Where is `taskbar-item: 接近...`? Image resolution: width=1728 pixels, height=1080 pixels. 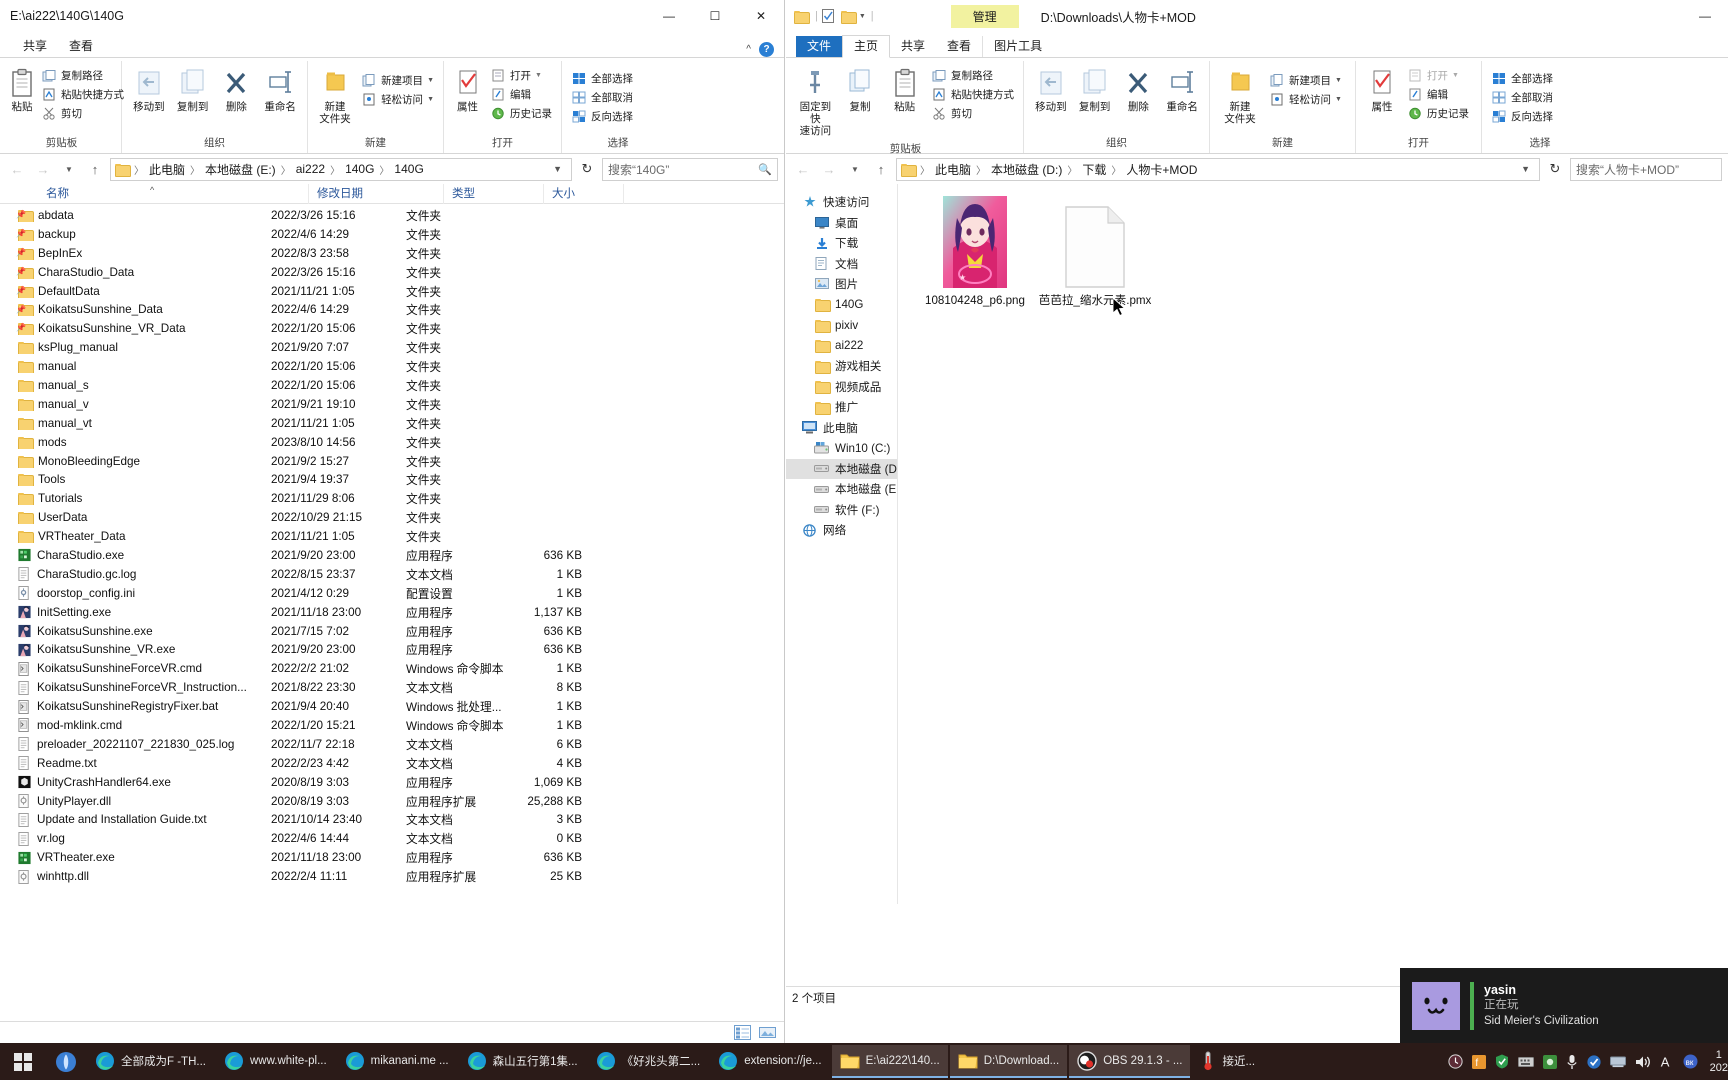
taskbar-item: 接近... is located at coordinates (1227, 1061).